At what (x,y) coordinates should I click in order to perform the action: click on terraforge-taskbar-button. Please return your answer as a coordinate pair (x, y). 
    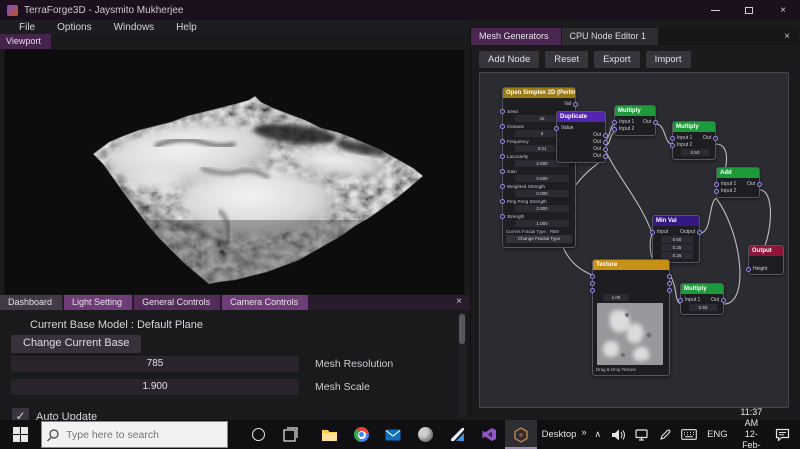
    Looking at the image, I should click on (520, 434).